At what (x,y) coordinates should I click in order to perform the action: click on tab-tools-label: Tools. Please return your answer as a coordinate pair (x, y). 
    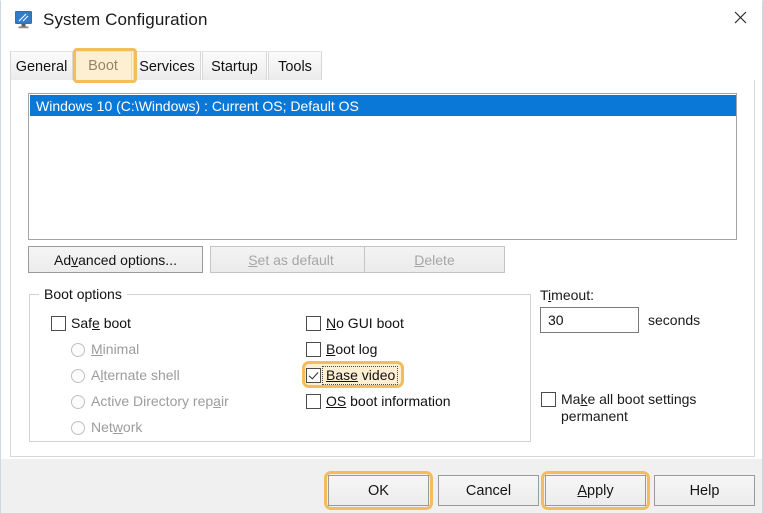
    Looking at the image, I should click on (295, 66).